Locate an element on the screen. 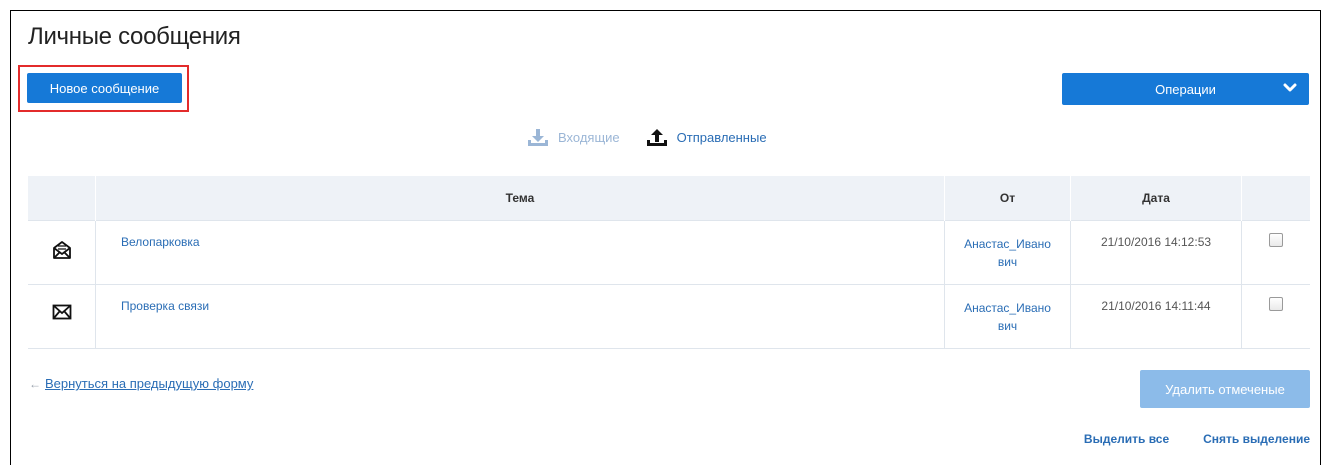  folder-inbox: Входящие is located at coordinates (573, 137).